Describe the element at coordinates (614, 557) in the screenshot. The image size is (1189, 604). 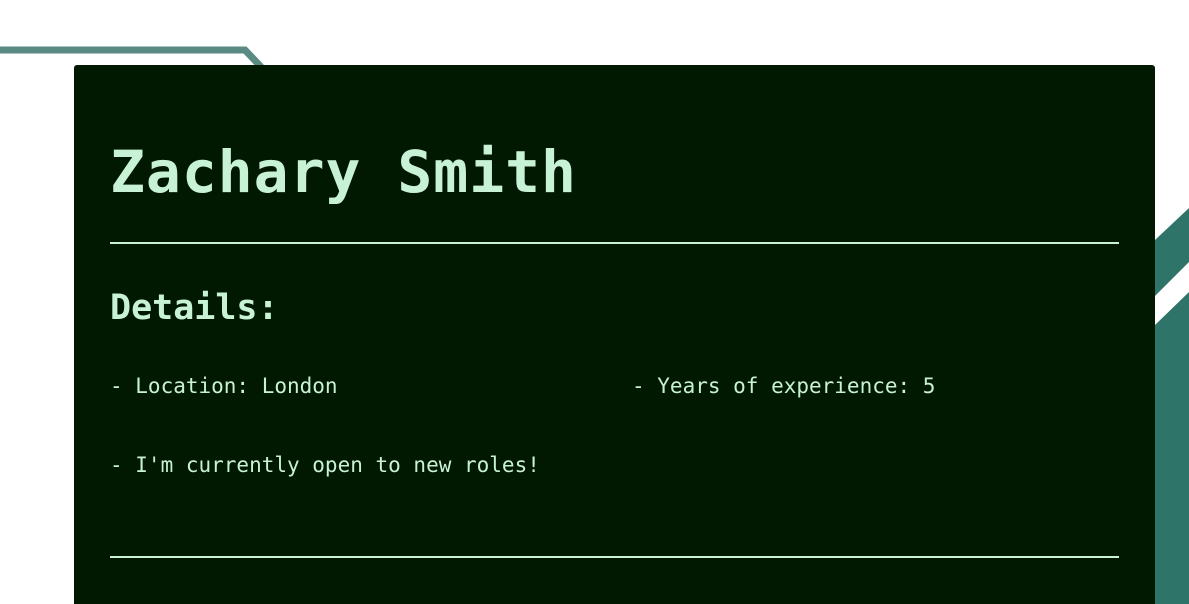
I see `divider-bottom` at that location.